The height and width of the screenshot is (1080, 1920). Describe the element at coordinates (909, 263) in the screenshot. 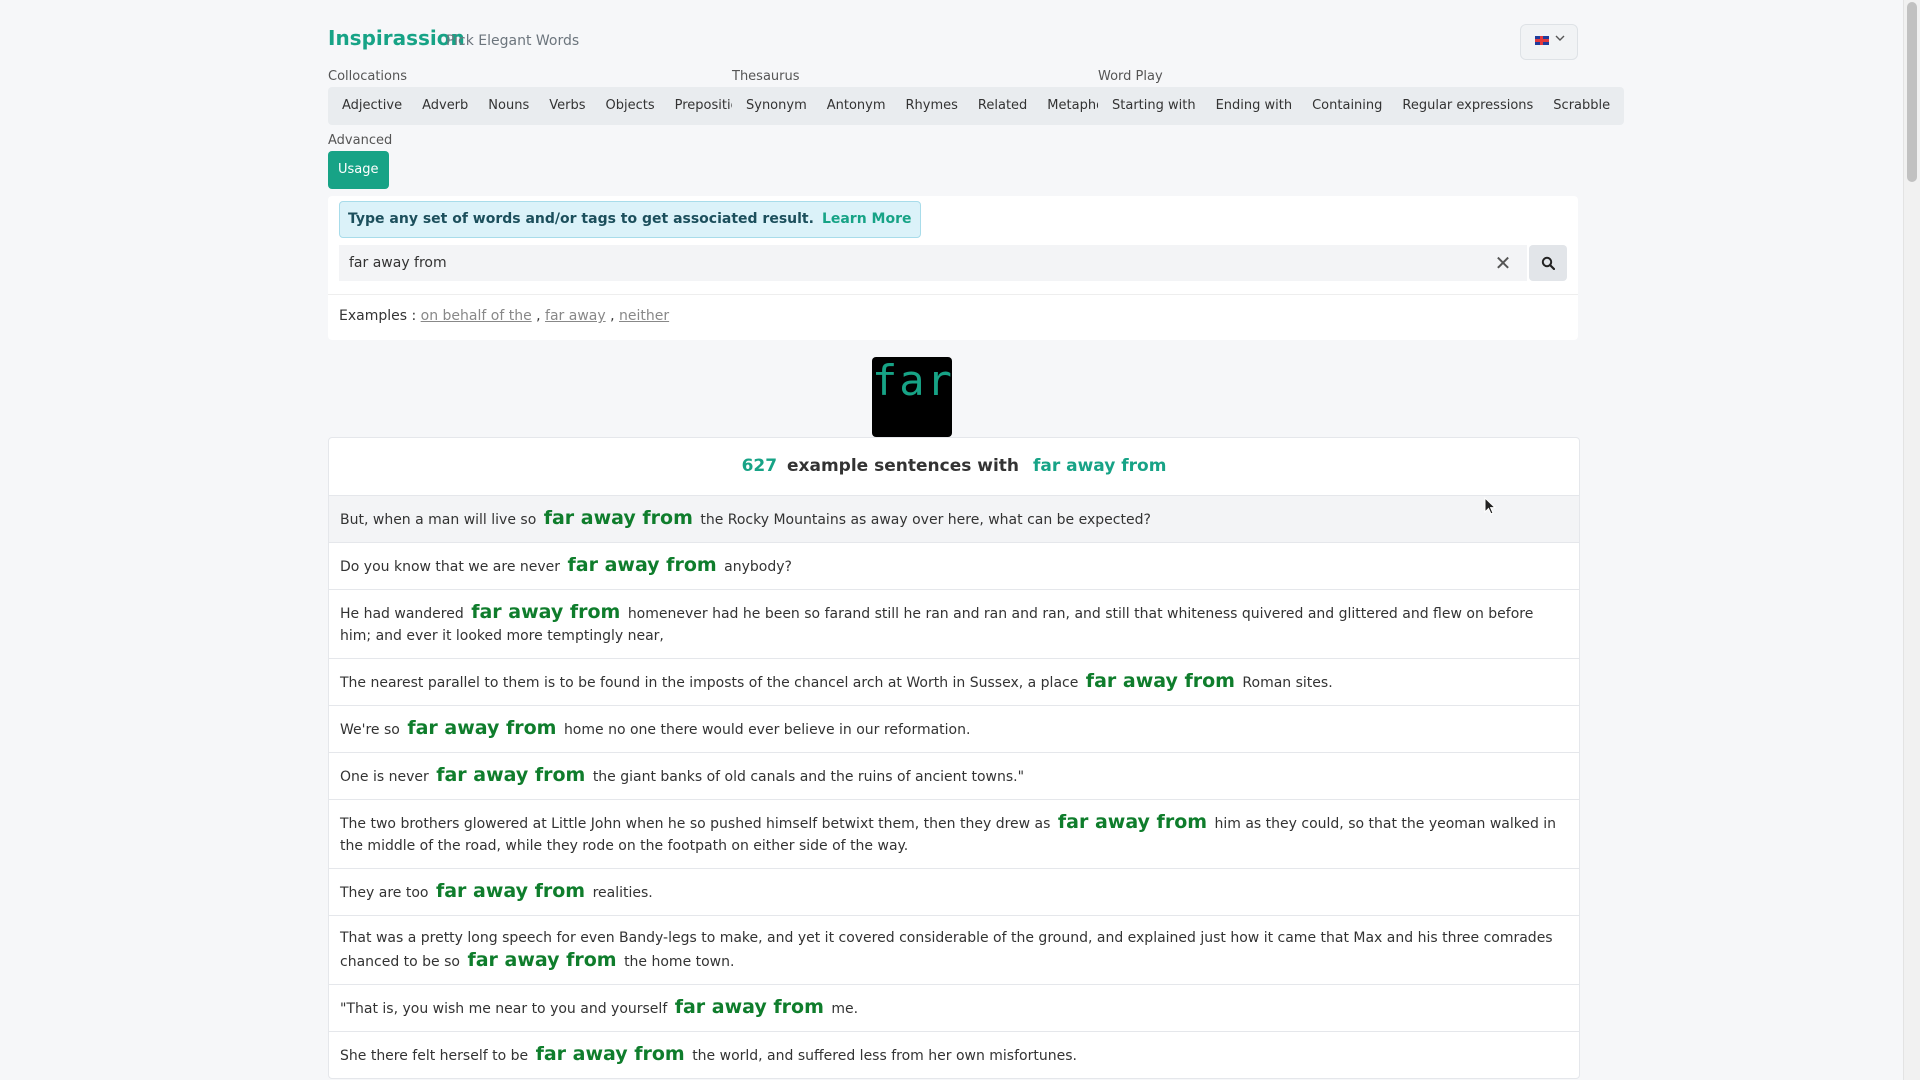

I see `search-input` at that location.